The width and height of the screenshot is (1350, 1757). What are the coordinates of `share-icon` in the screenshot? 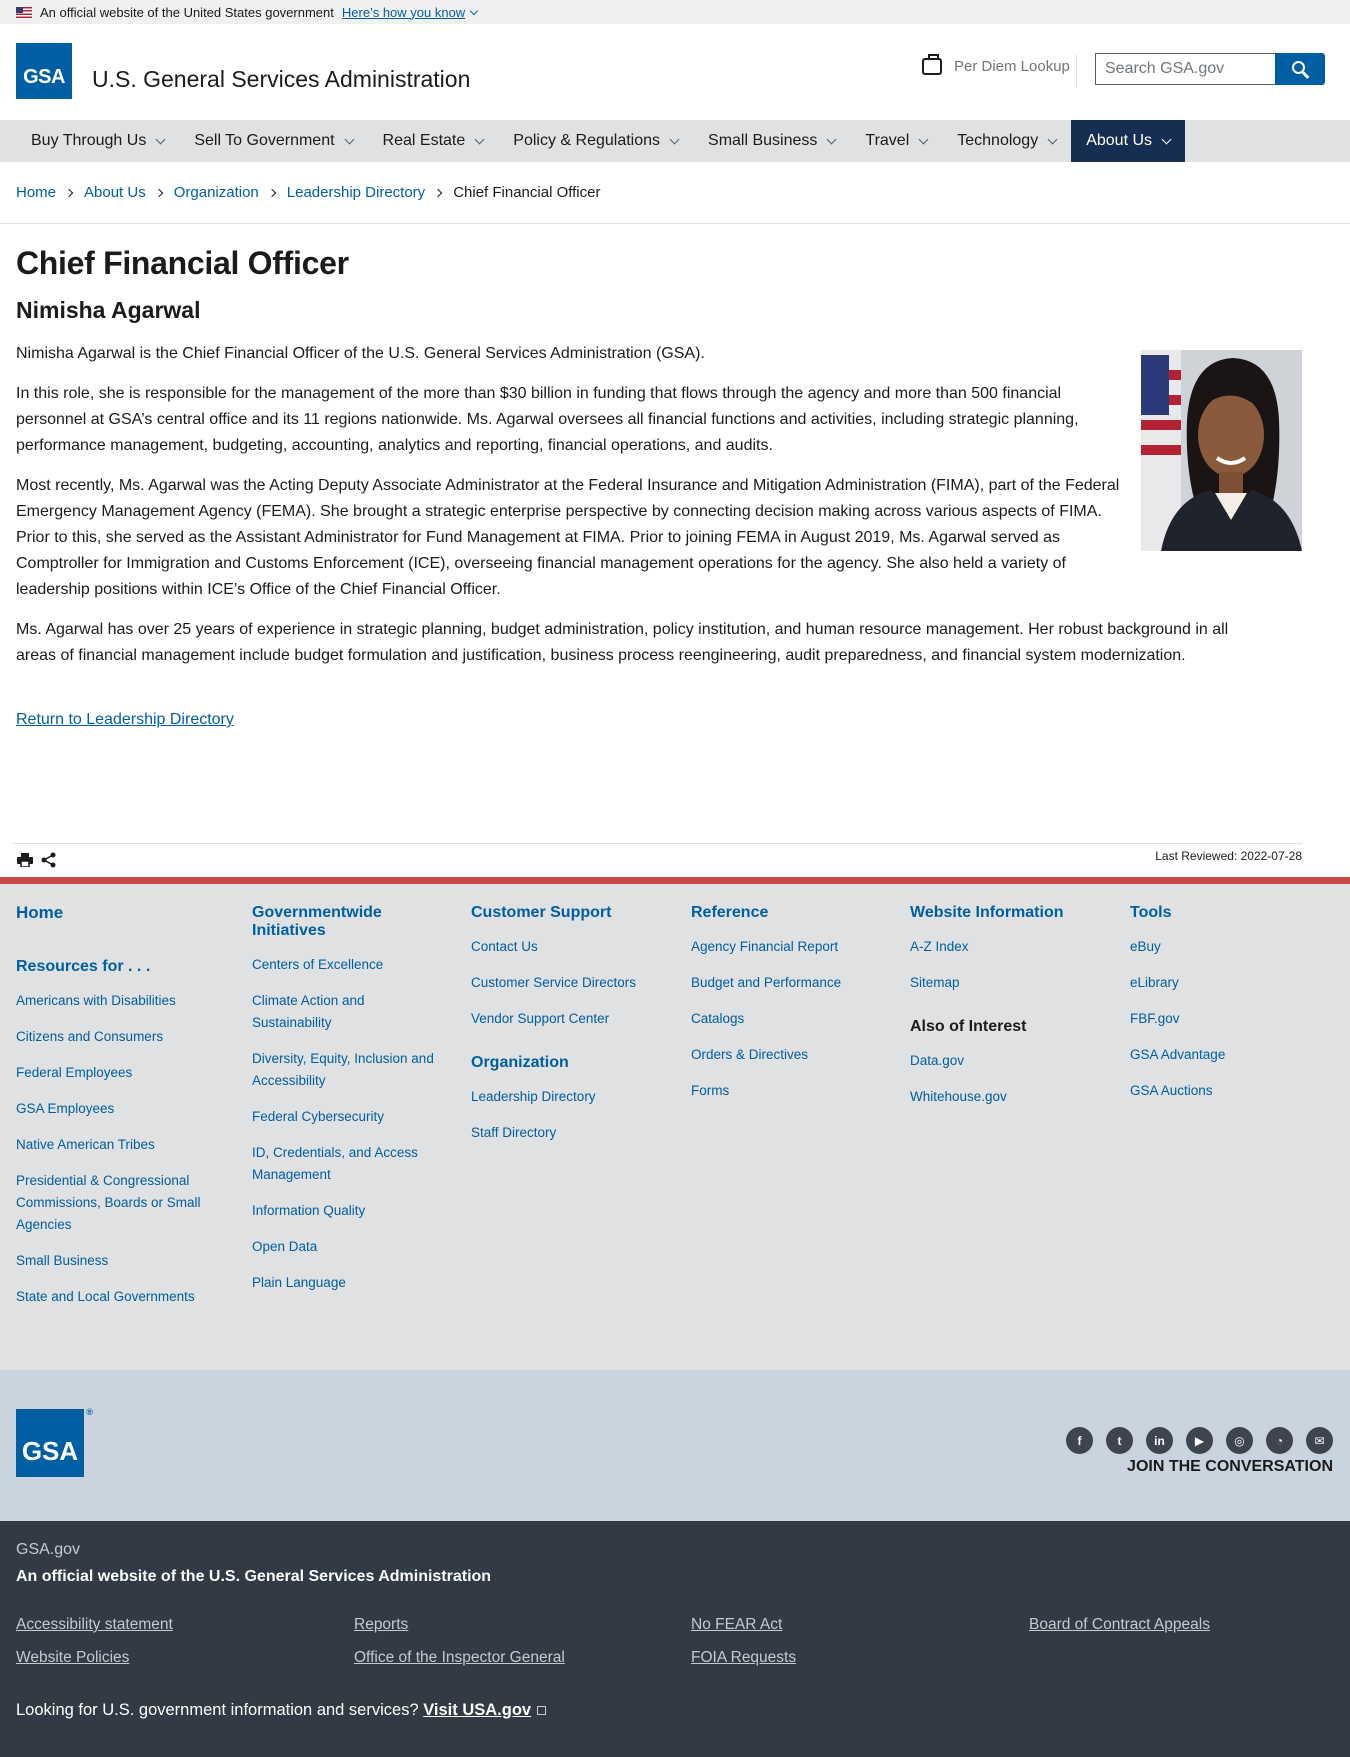 It's located at (49, 860).